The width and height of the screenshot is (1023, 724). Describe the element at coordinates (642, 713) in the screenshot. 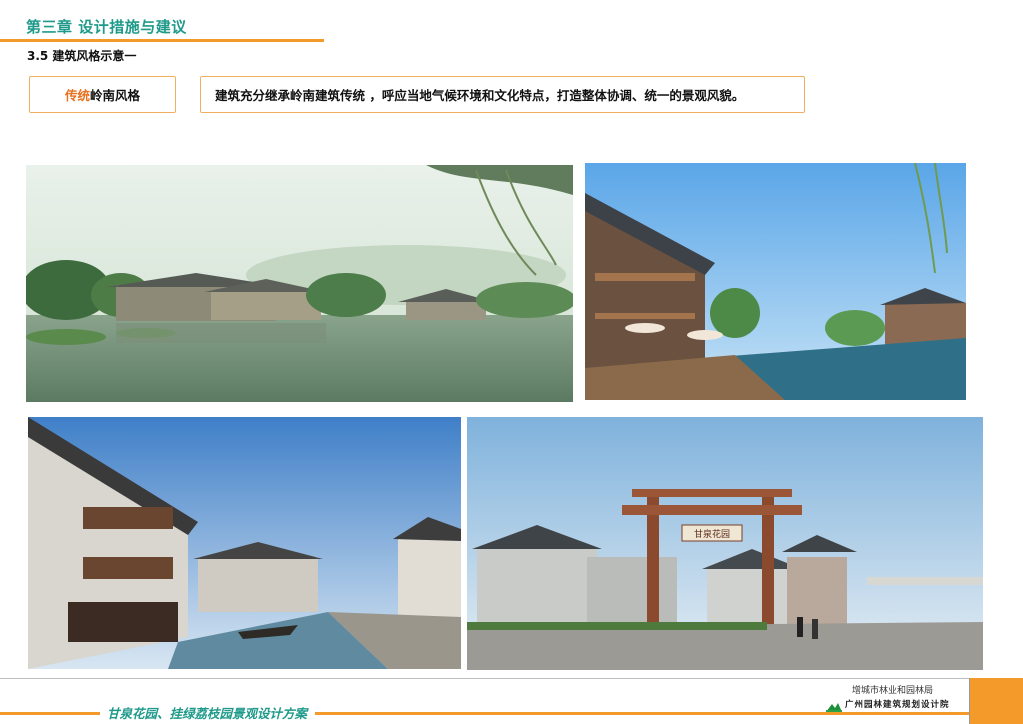

I see `footer-accent-bar-right` at that location.